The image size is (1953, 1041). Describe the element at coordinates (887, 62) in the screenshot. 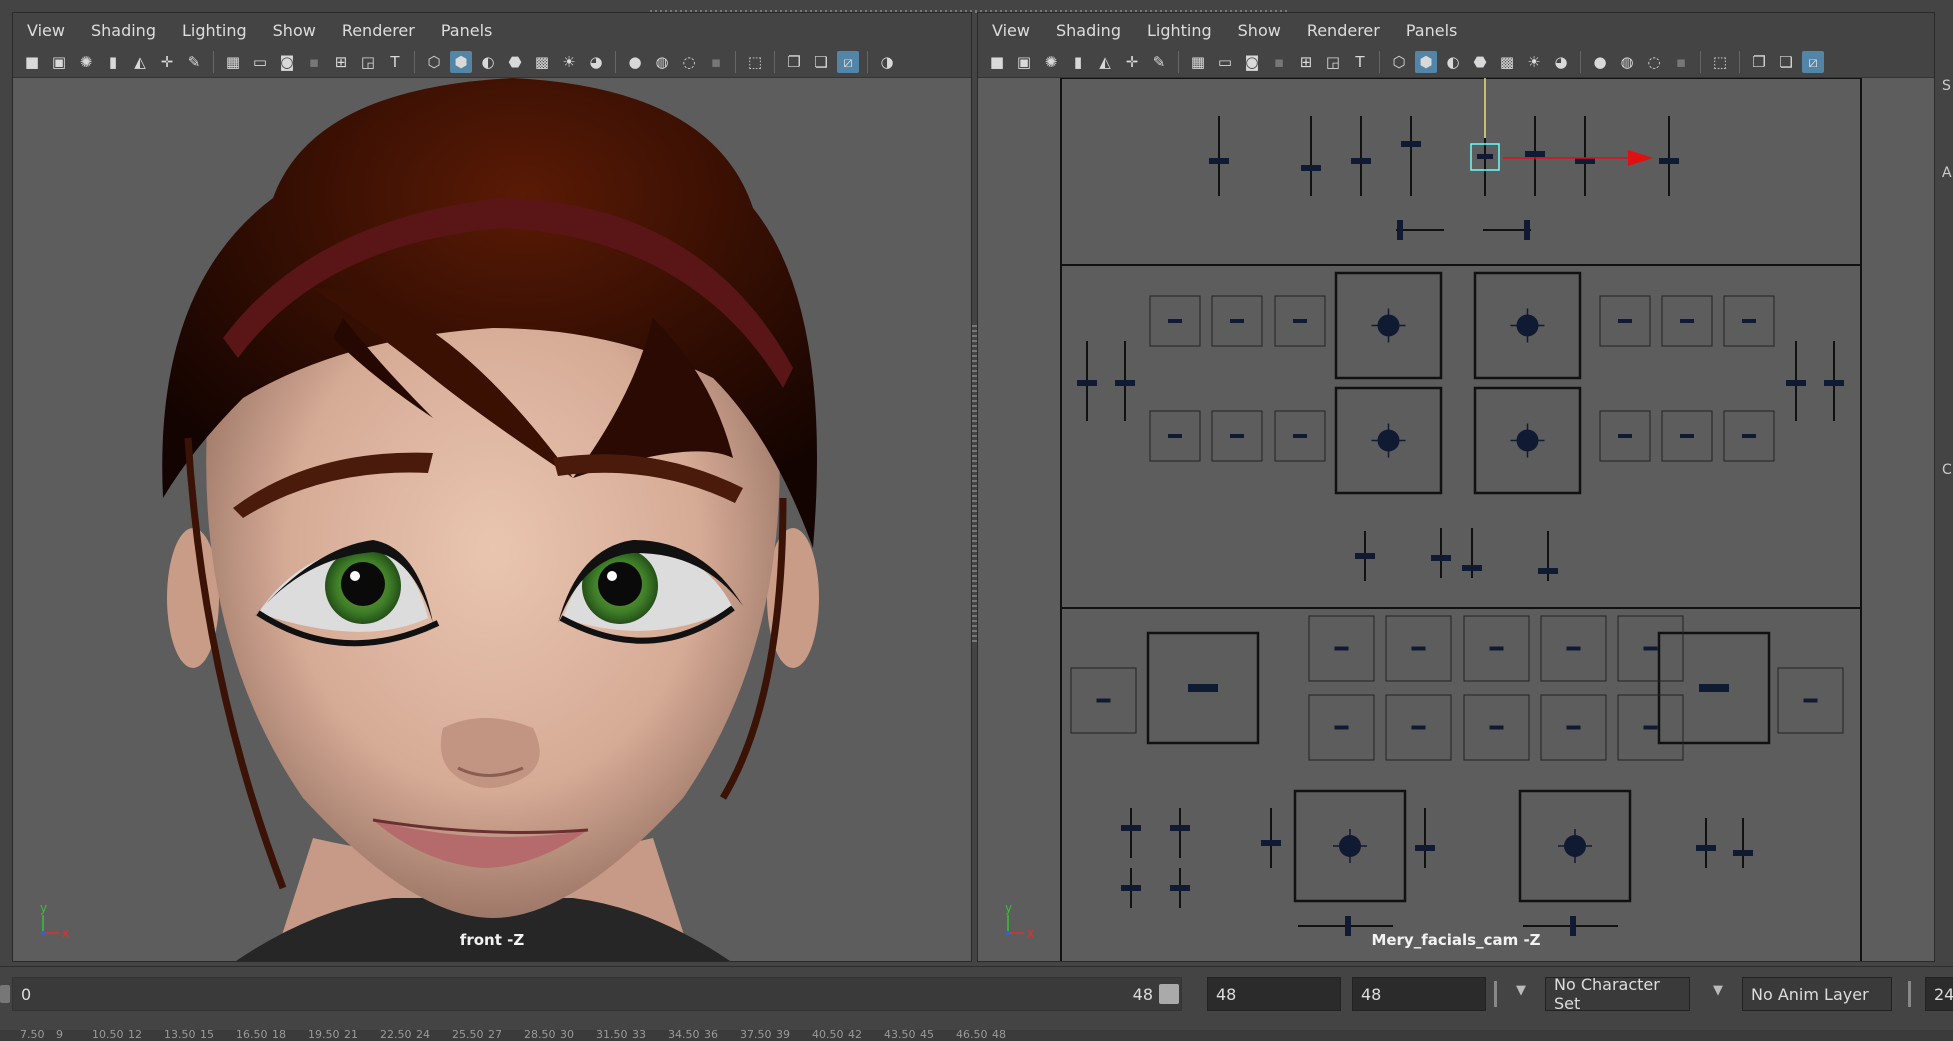

I see `exposure-icon: ◑` at that location.